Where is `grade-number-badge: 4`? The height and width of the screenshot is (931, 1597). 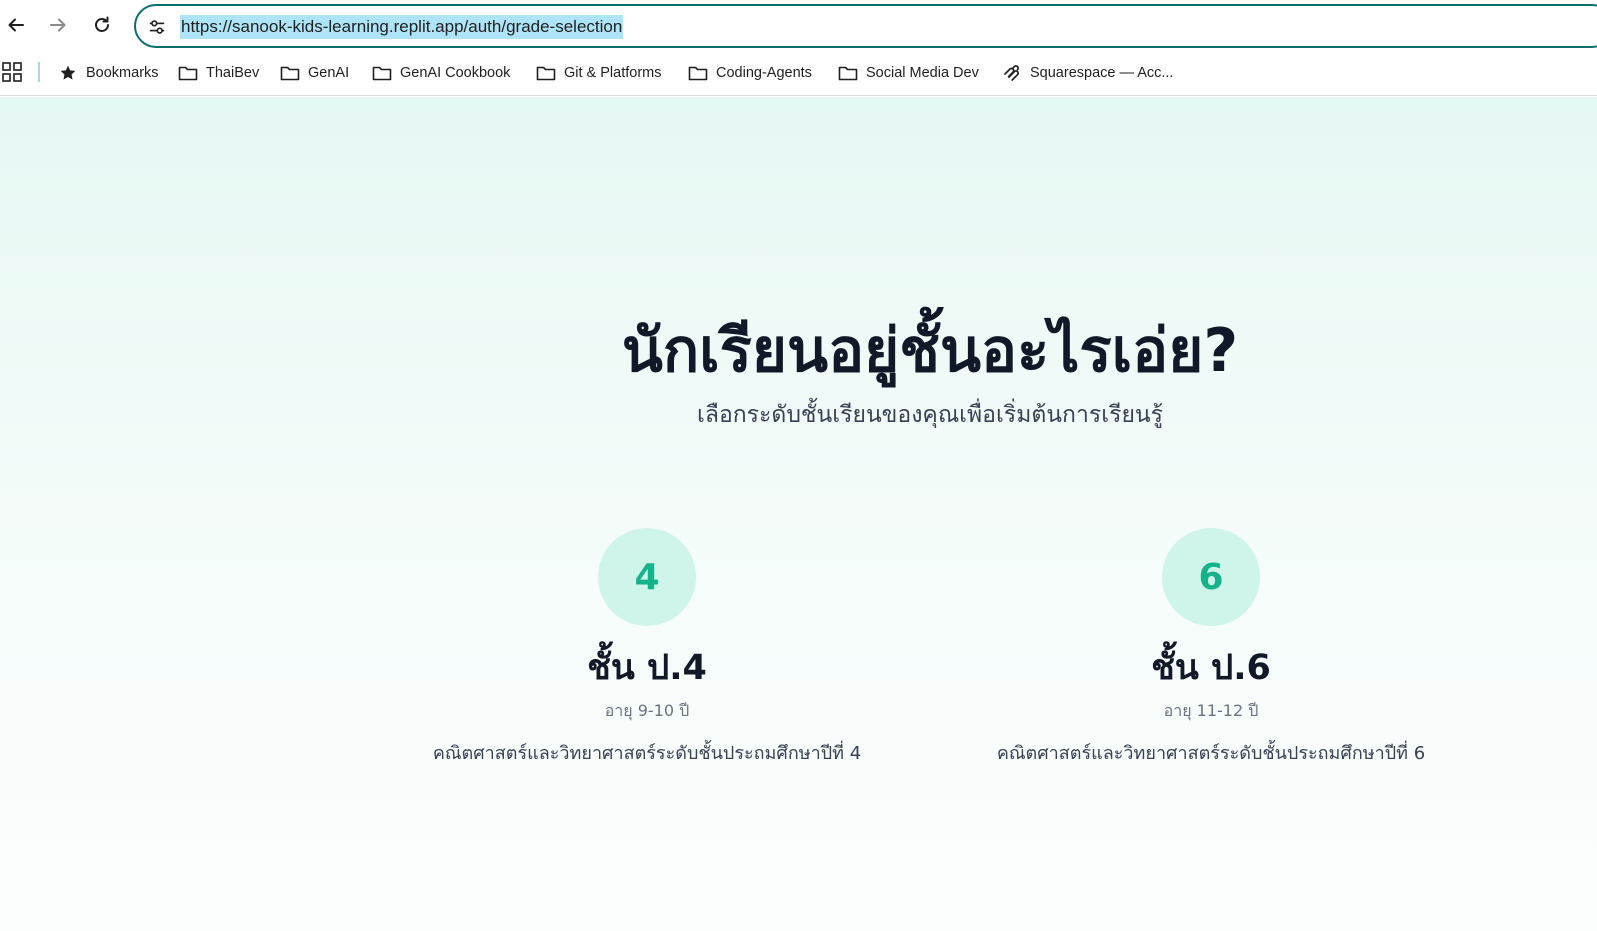 grade-number-badge: 4 is located at coordinates (647, 577).